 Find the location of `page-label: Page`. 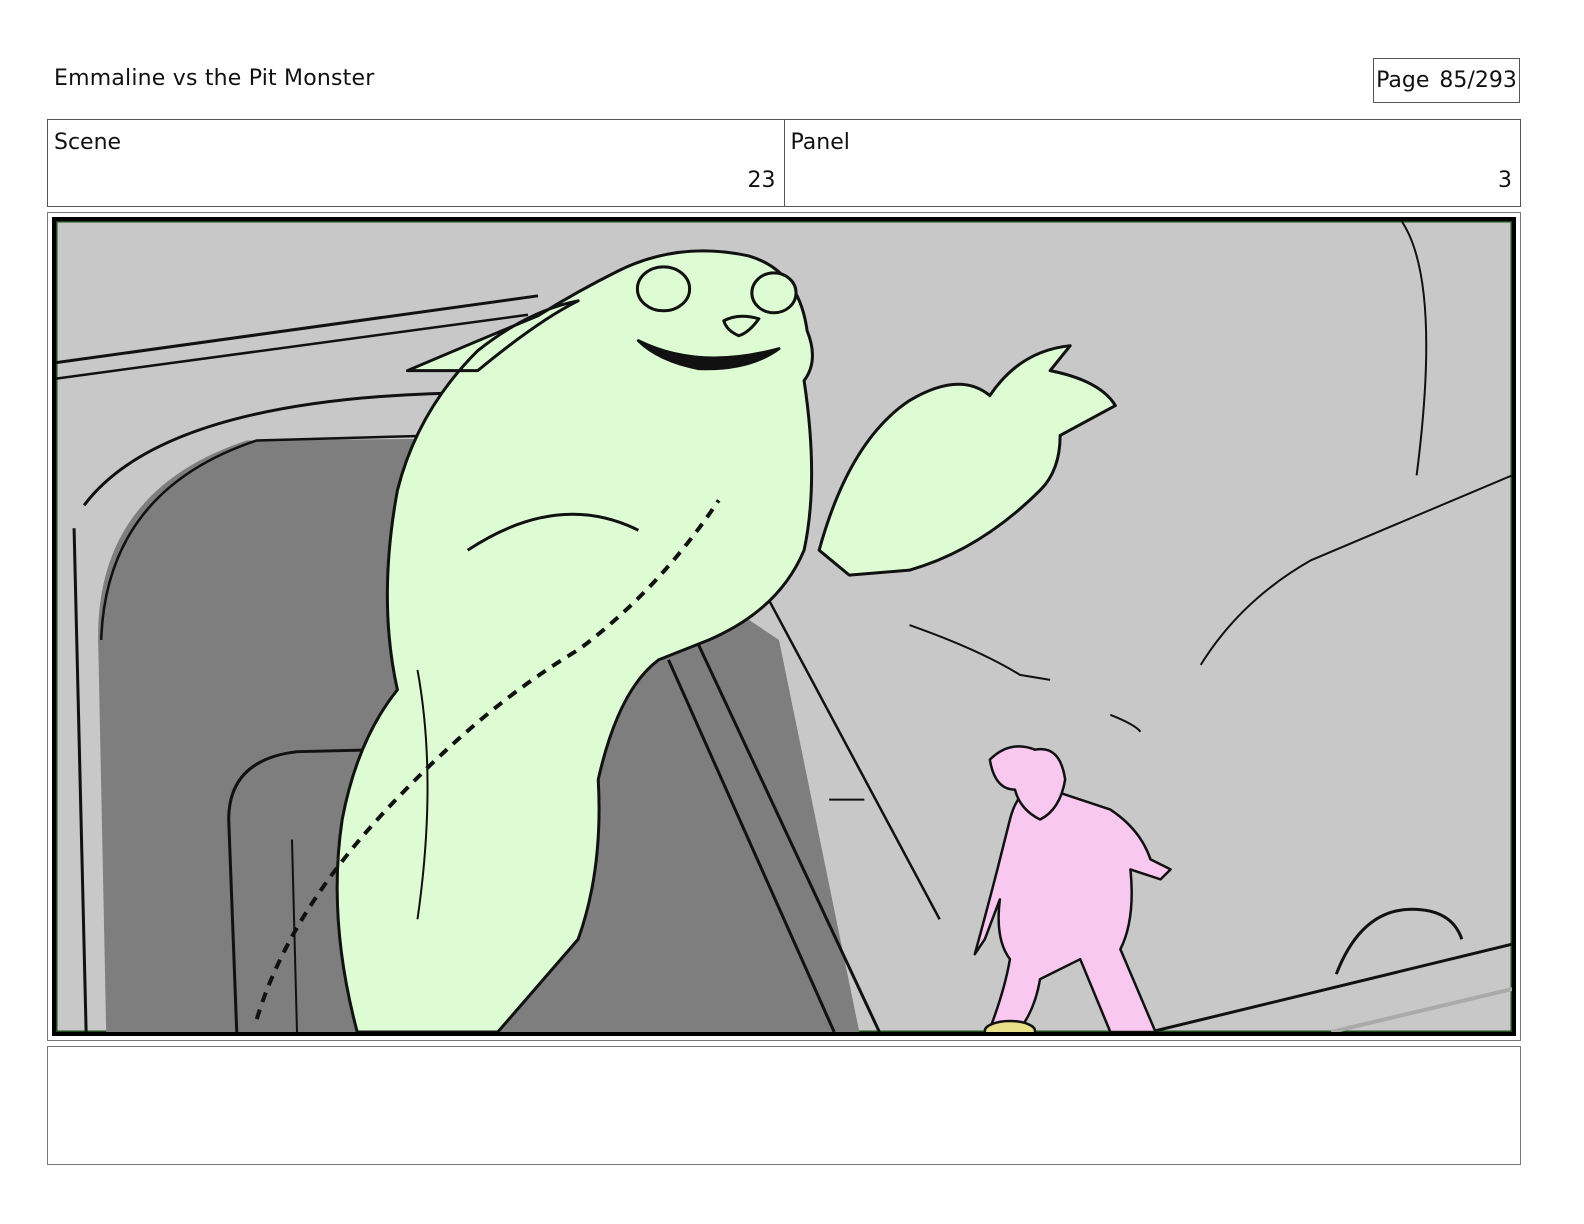

page-label: Page is located at coordinates (1403, 80).